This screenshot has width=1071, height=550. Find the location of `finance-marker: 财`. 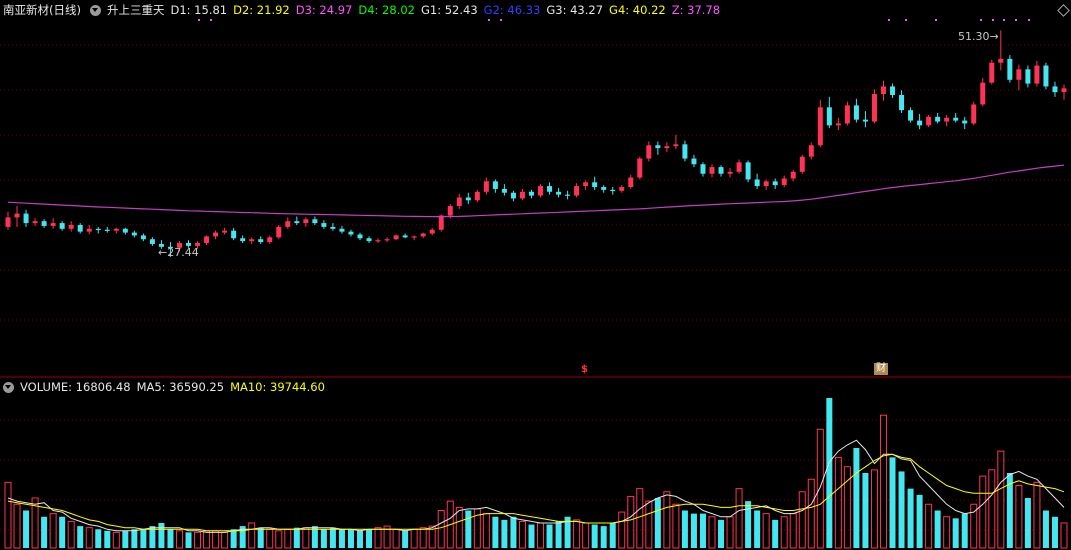

finance-marker: 财 is located at coordinates (881, 369).